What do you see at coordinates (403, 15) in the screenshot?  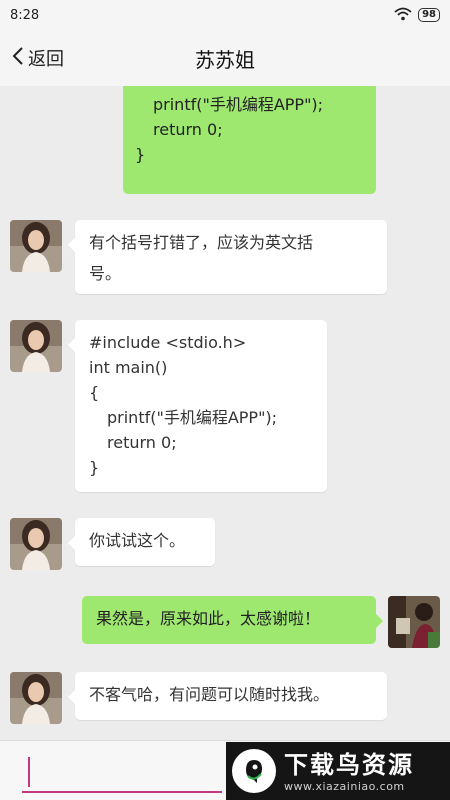 I see `wifi-icon` at bounding box center [403, 15].